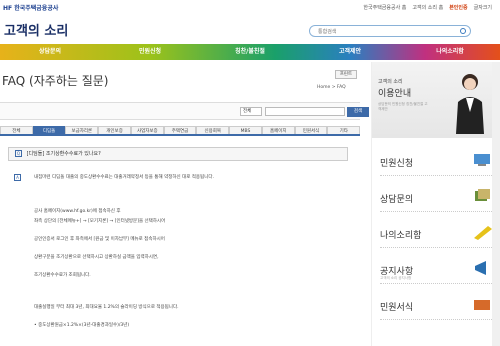 The height and width of the screenshot is (346, 500). Describe the element at coordinates (463, 31) in the screenshot. I see `search-icon` at that location.